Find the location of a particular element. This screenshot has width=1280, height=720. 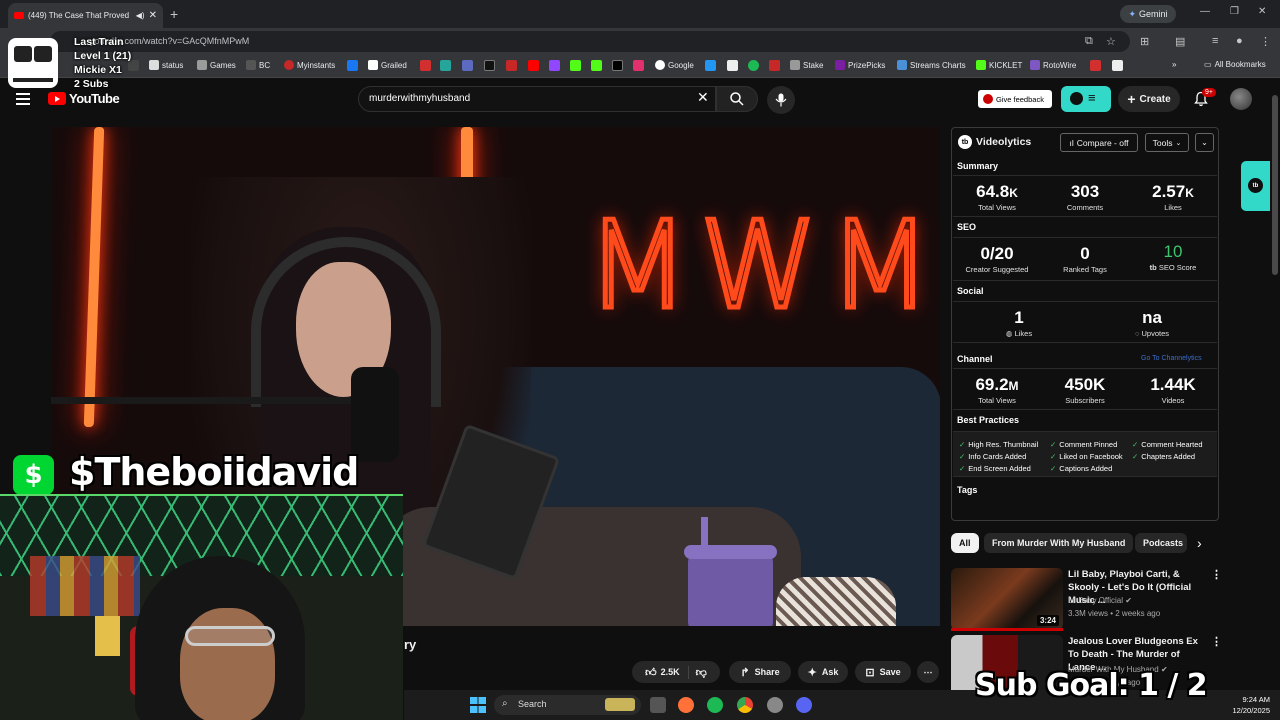

chips-next-chevron-icon: › is located at coordinates (1199, 543).